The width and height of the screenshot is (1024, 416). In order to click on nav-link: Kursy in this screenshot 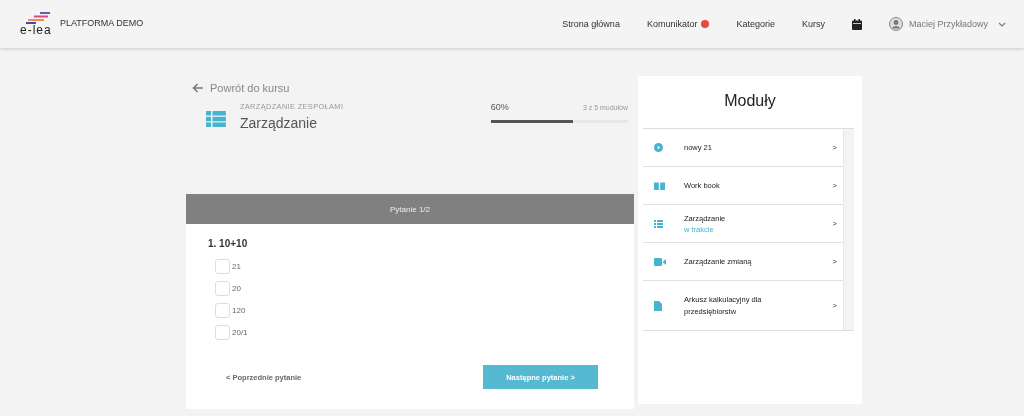, I will do `click(813, 24)`.